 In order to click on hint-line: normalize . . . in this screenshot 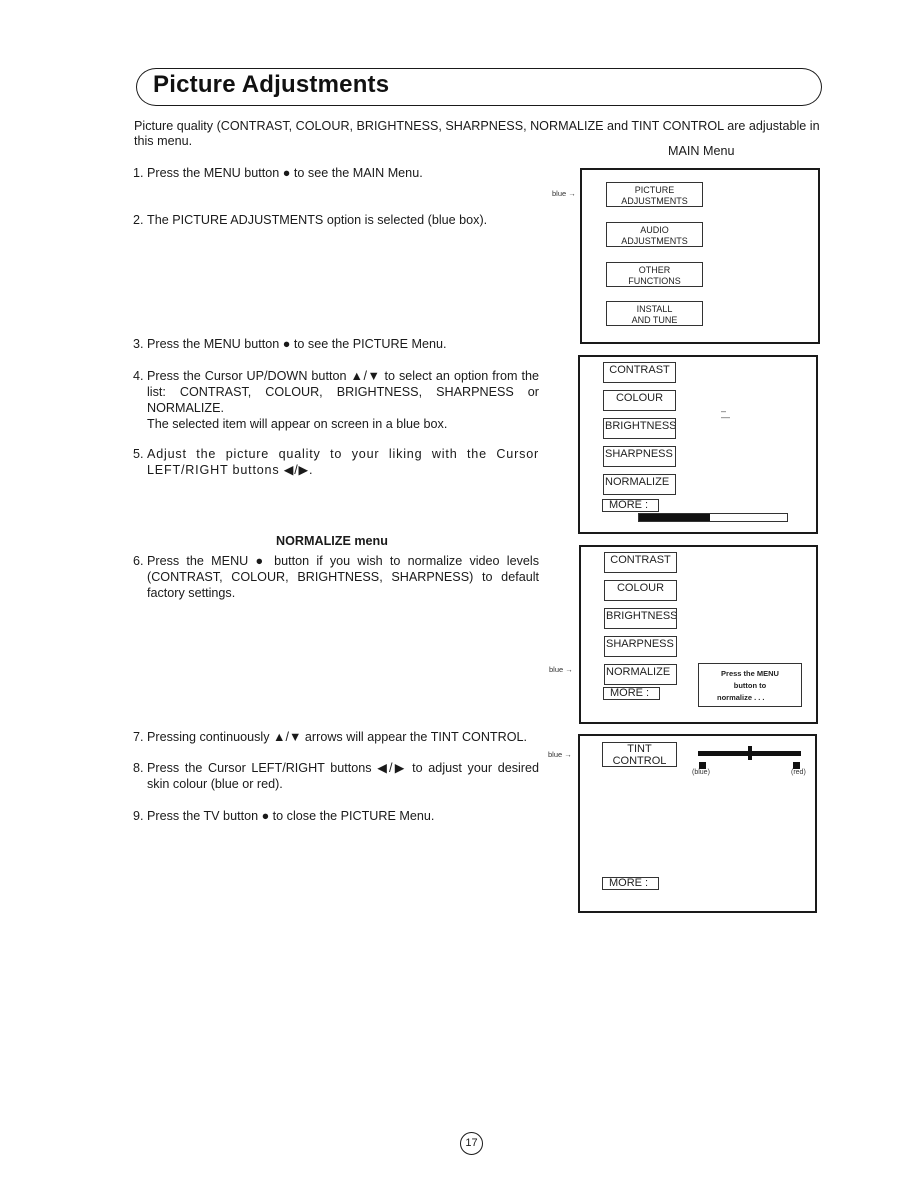, I will do `click(741, 697)`.